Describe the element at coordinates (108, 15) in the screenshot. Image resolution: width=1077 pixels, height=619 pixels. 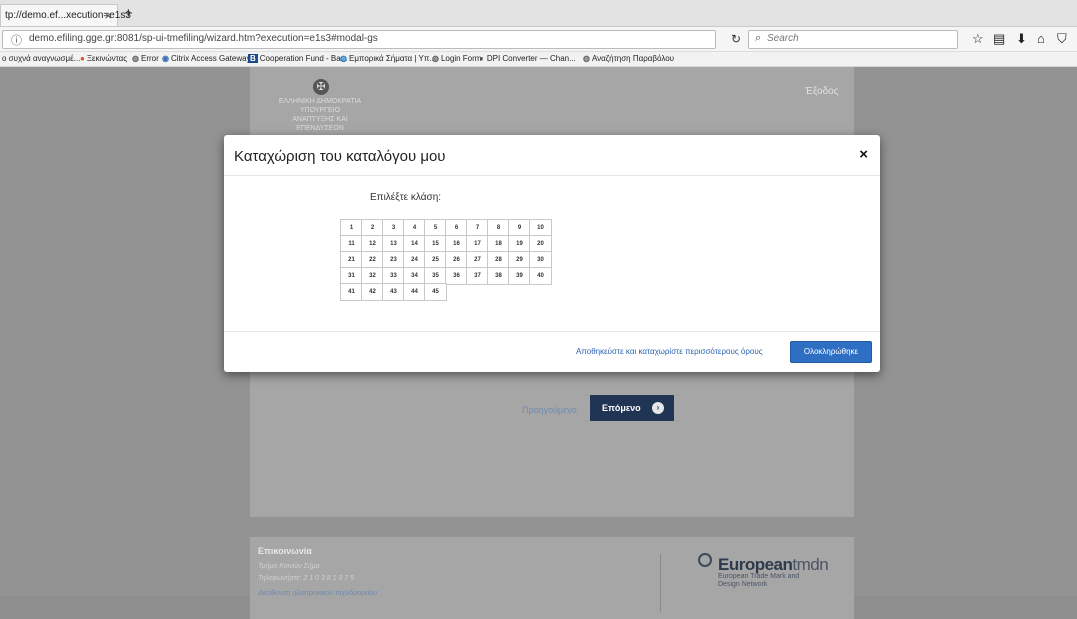
I see `tab-close-icon: ×` at that location.